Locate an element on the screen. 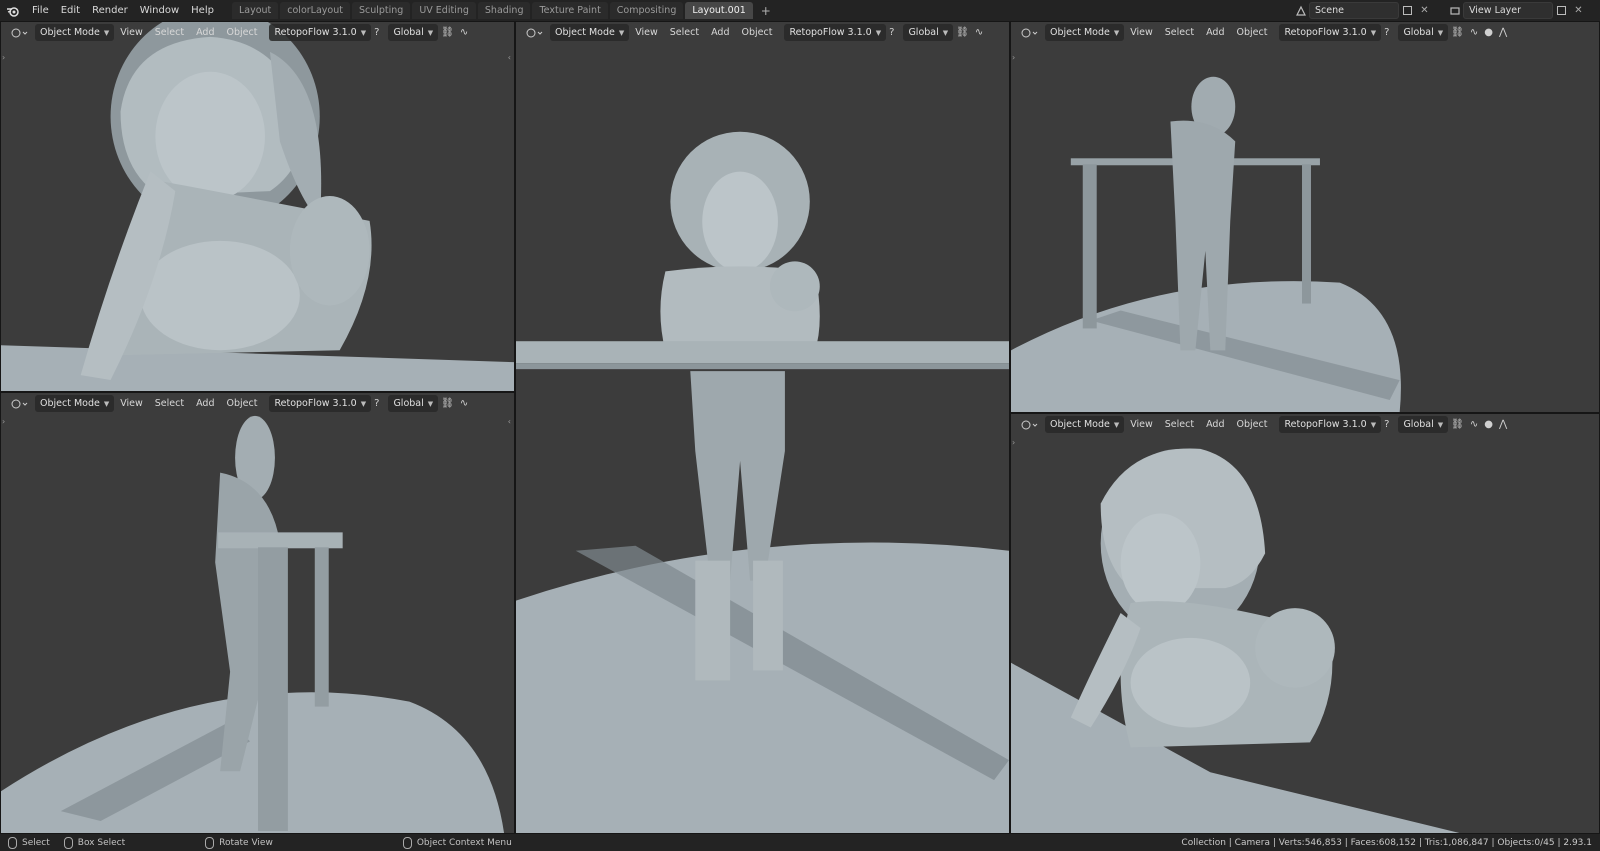 The image size is (1600, 851). remove-view-layer-icon: ✕ is located at coordinates (1578, 10).